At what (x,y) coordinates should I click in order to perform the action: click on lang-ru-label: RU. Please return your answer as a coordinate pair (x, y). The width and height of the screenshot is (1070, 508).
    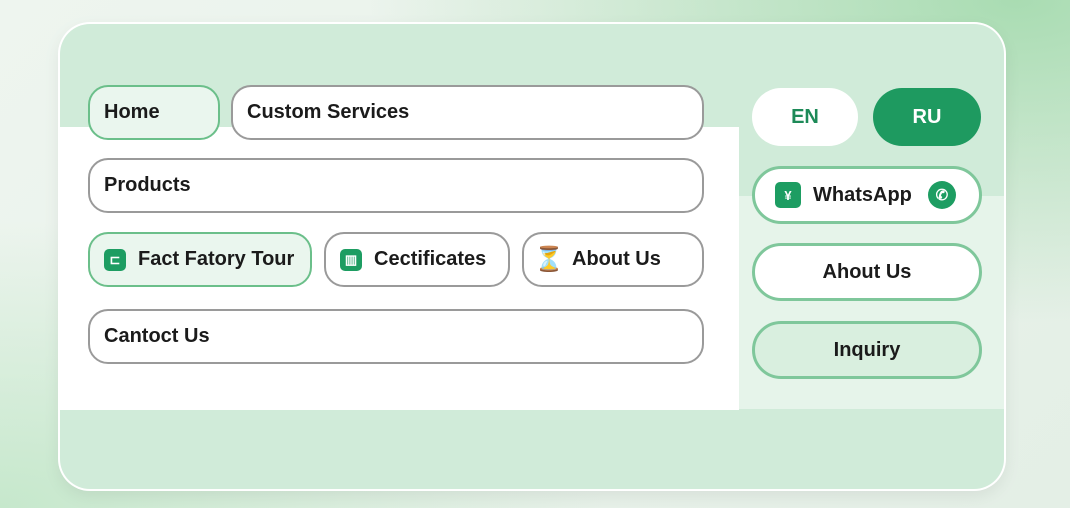
    Looking at the image, I should click on (927, 116).